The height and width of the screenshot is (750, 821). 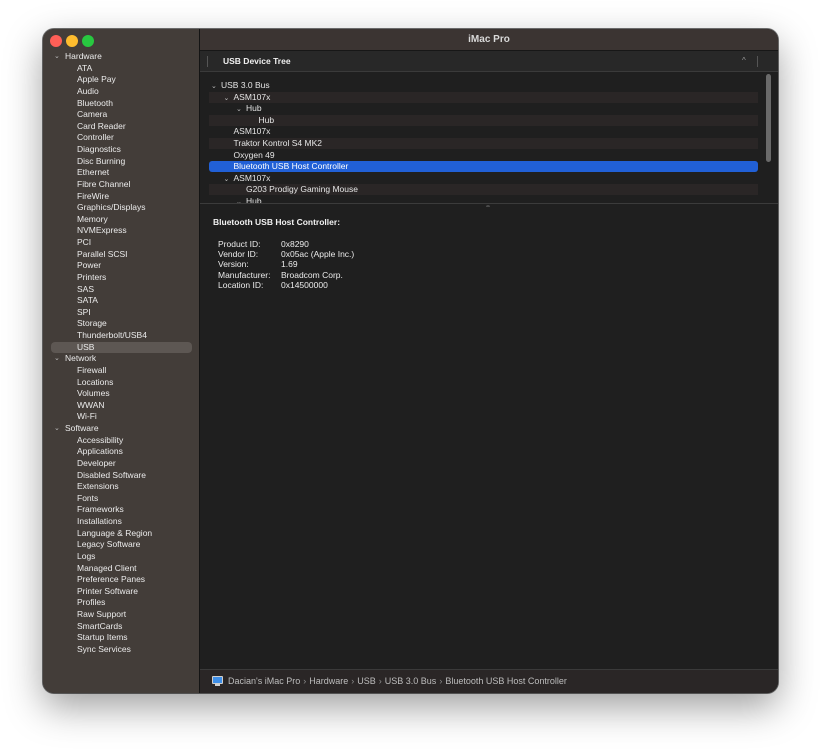 What do you see at coordinates (489, 203) in the screenshot?
I see `split-divider` at bounding box center [489, 203].